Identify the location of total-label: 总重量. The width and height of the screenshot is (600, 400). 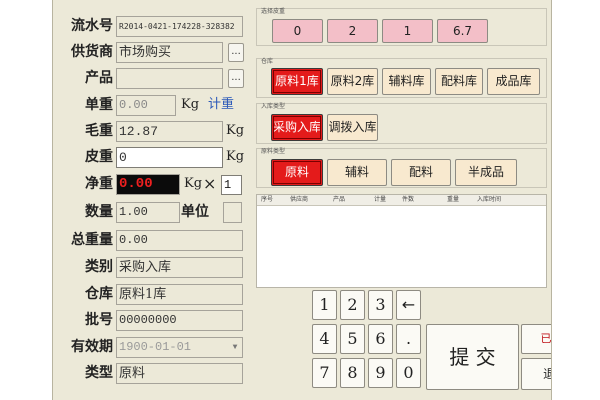
(92, 240).